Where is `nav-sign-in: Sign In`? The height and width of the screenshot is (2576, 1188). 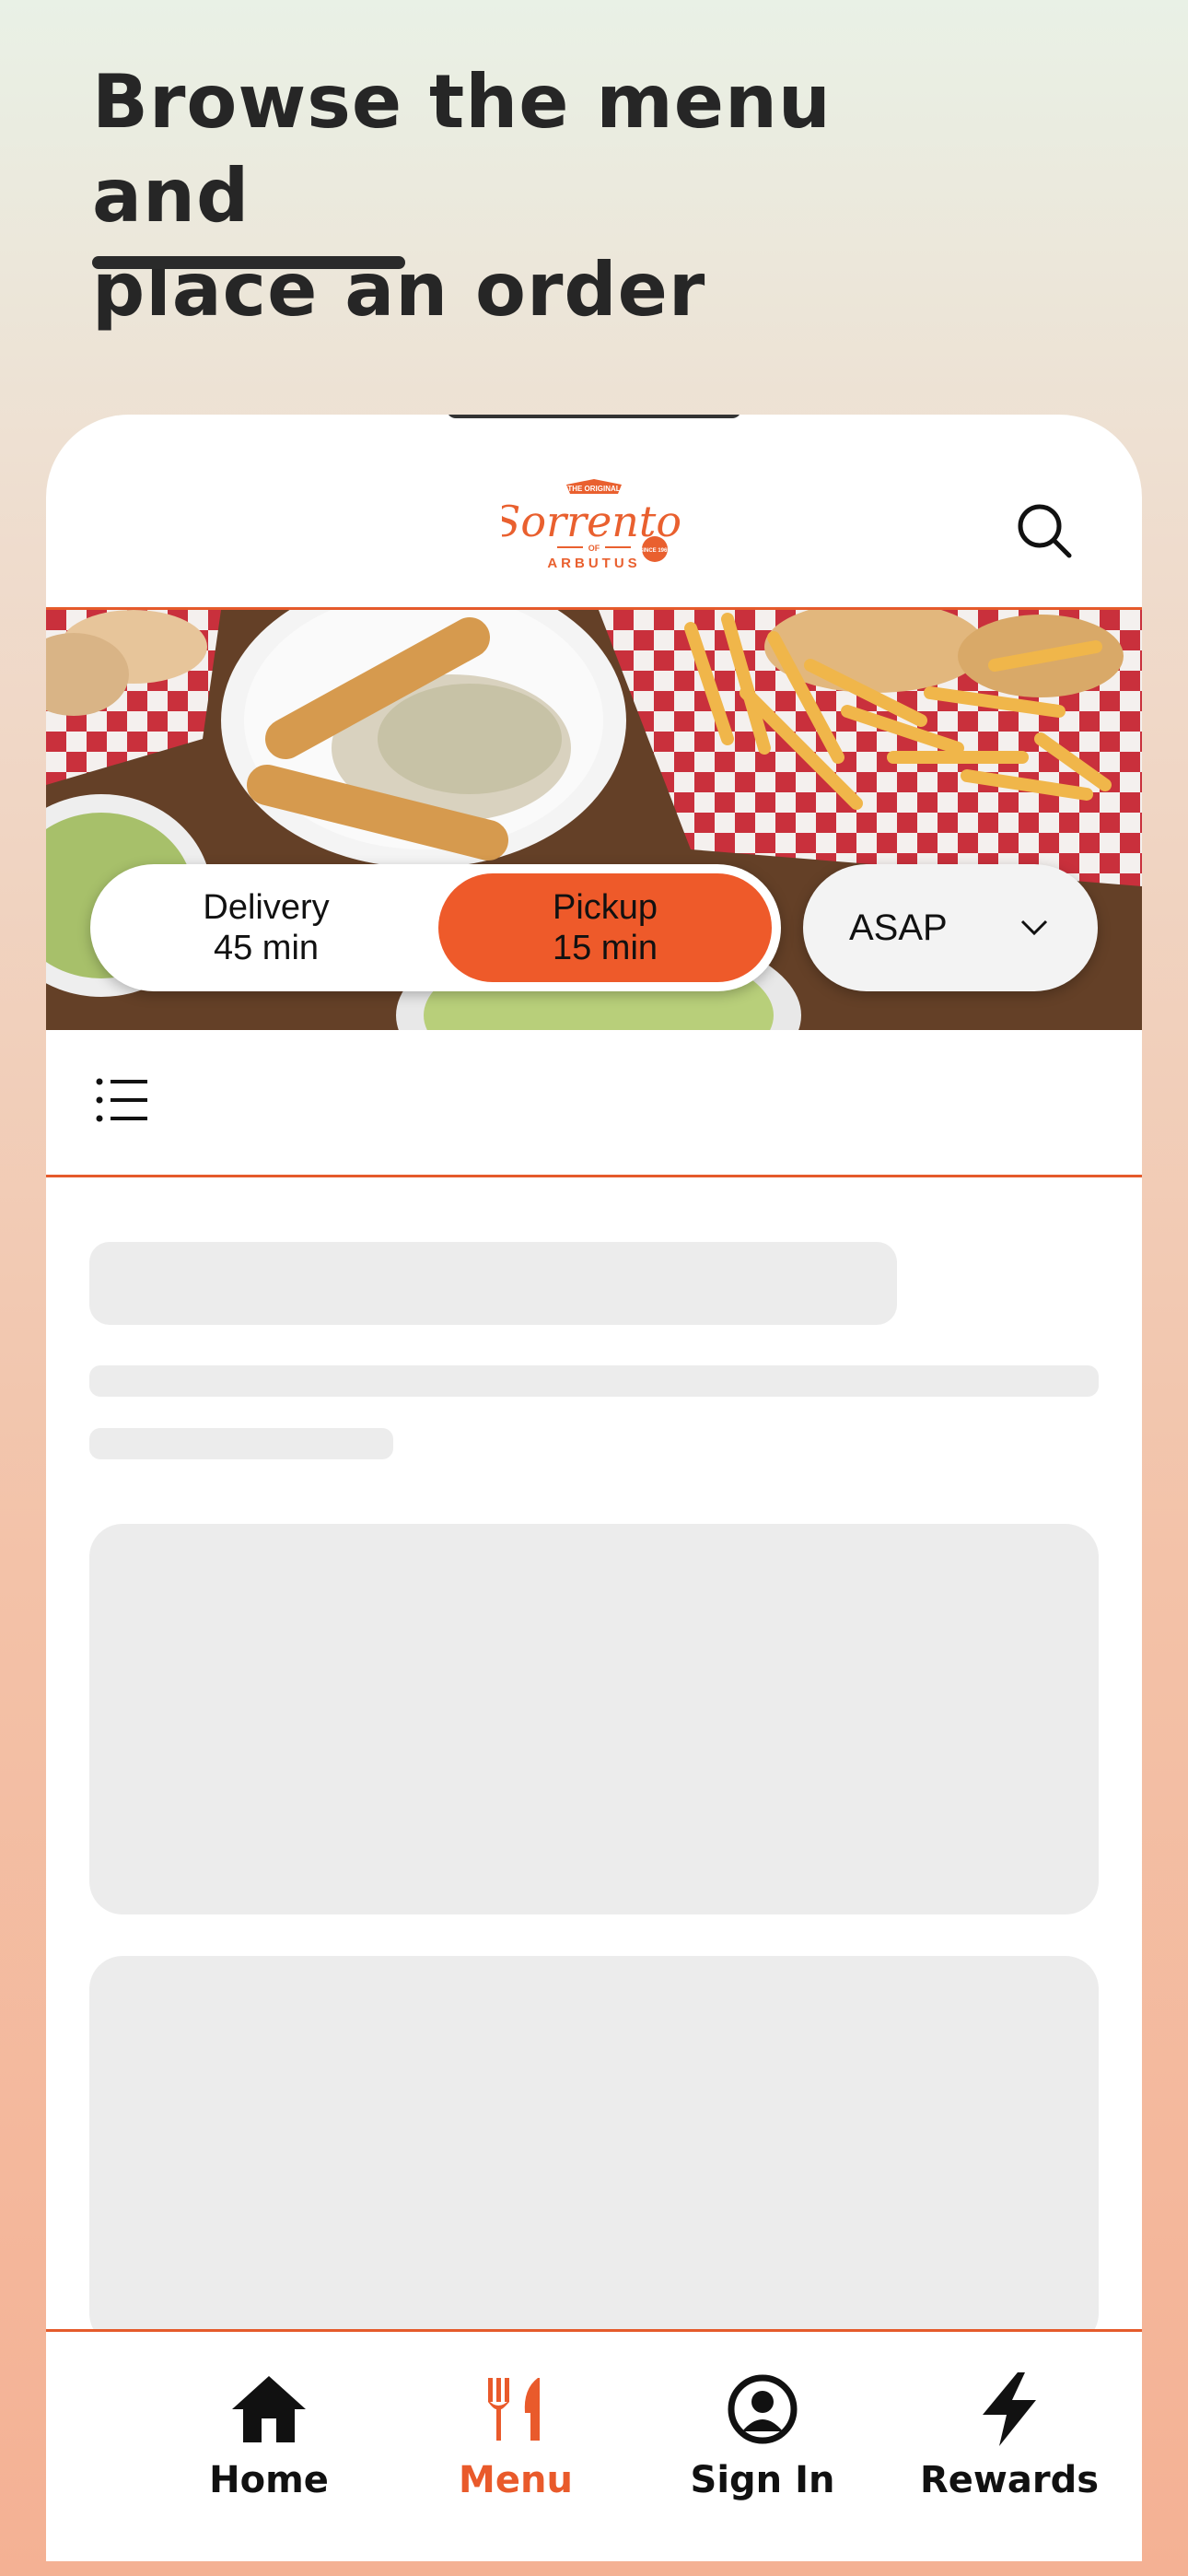 nav-sign-in: Sign In is located at coordinates (762, 2440).